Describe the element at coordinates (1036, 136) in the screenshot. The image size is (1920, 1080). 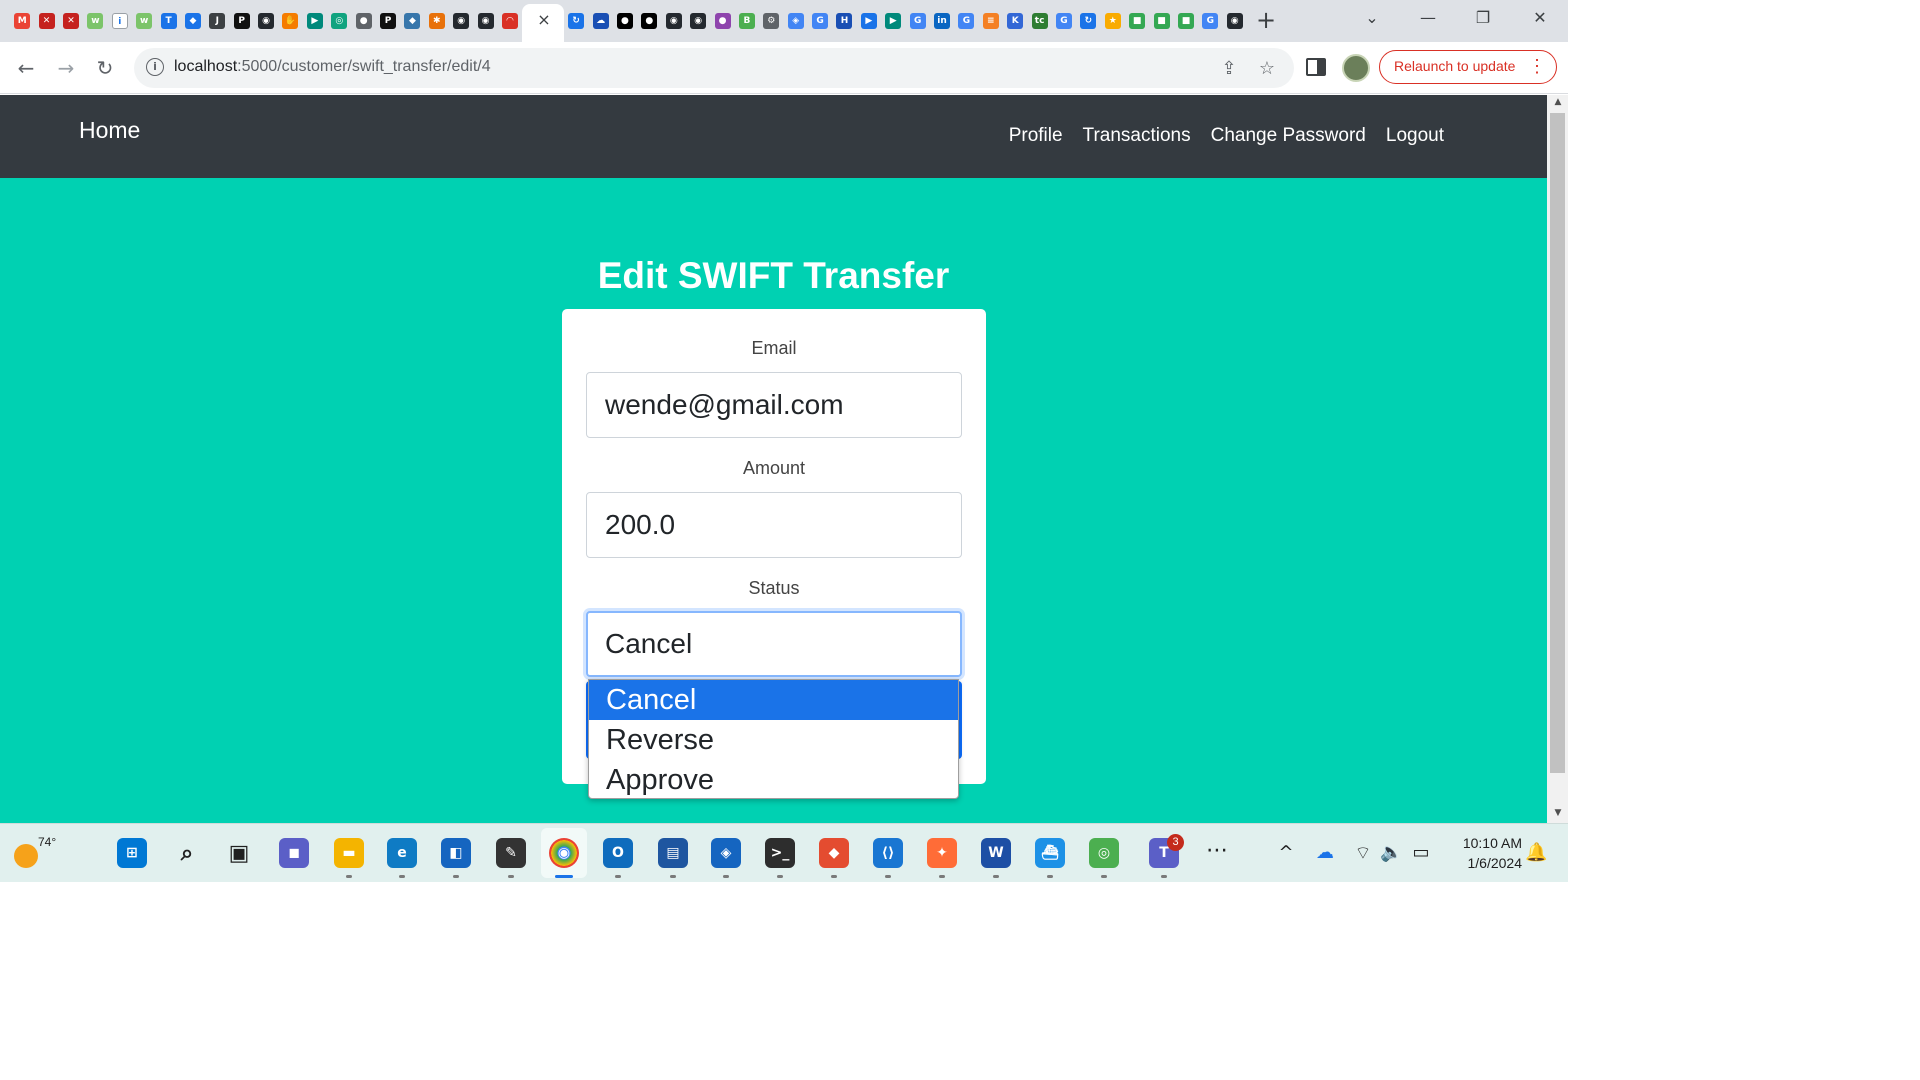
I see `nav-profile-link: Profile` at that location.